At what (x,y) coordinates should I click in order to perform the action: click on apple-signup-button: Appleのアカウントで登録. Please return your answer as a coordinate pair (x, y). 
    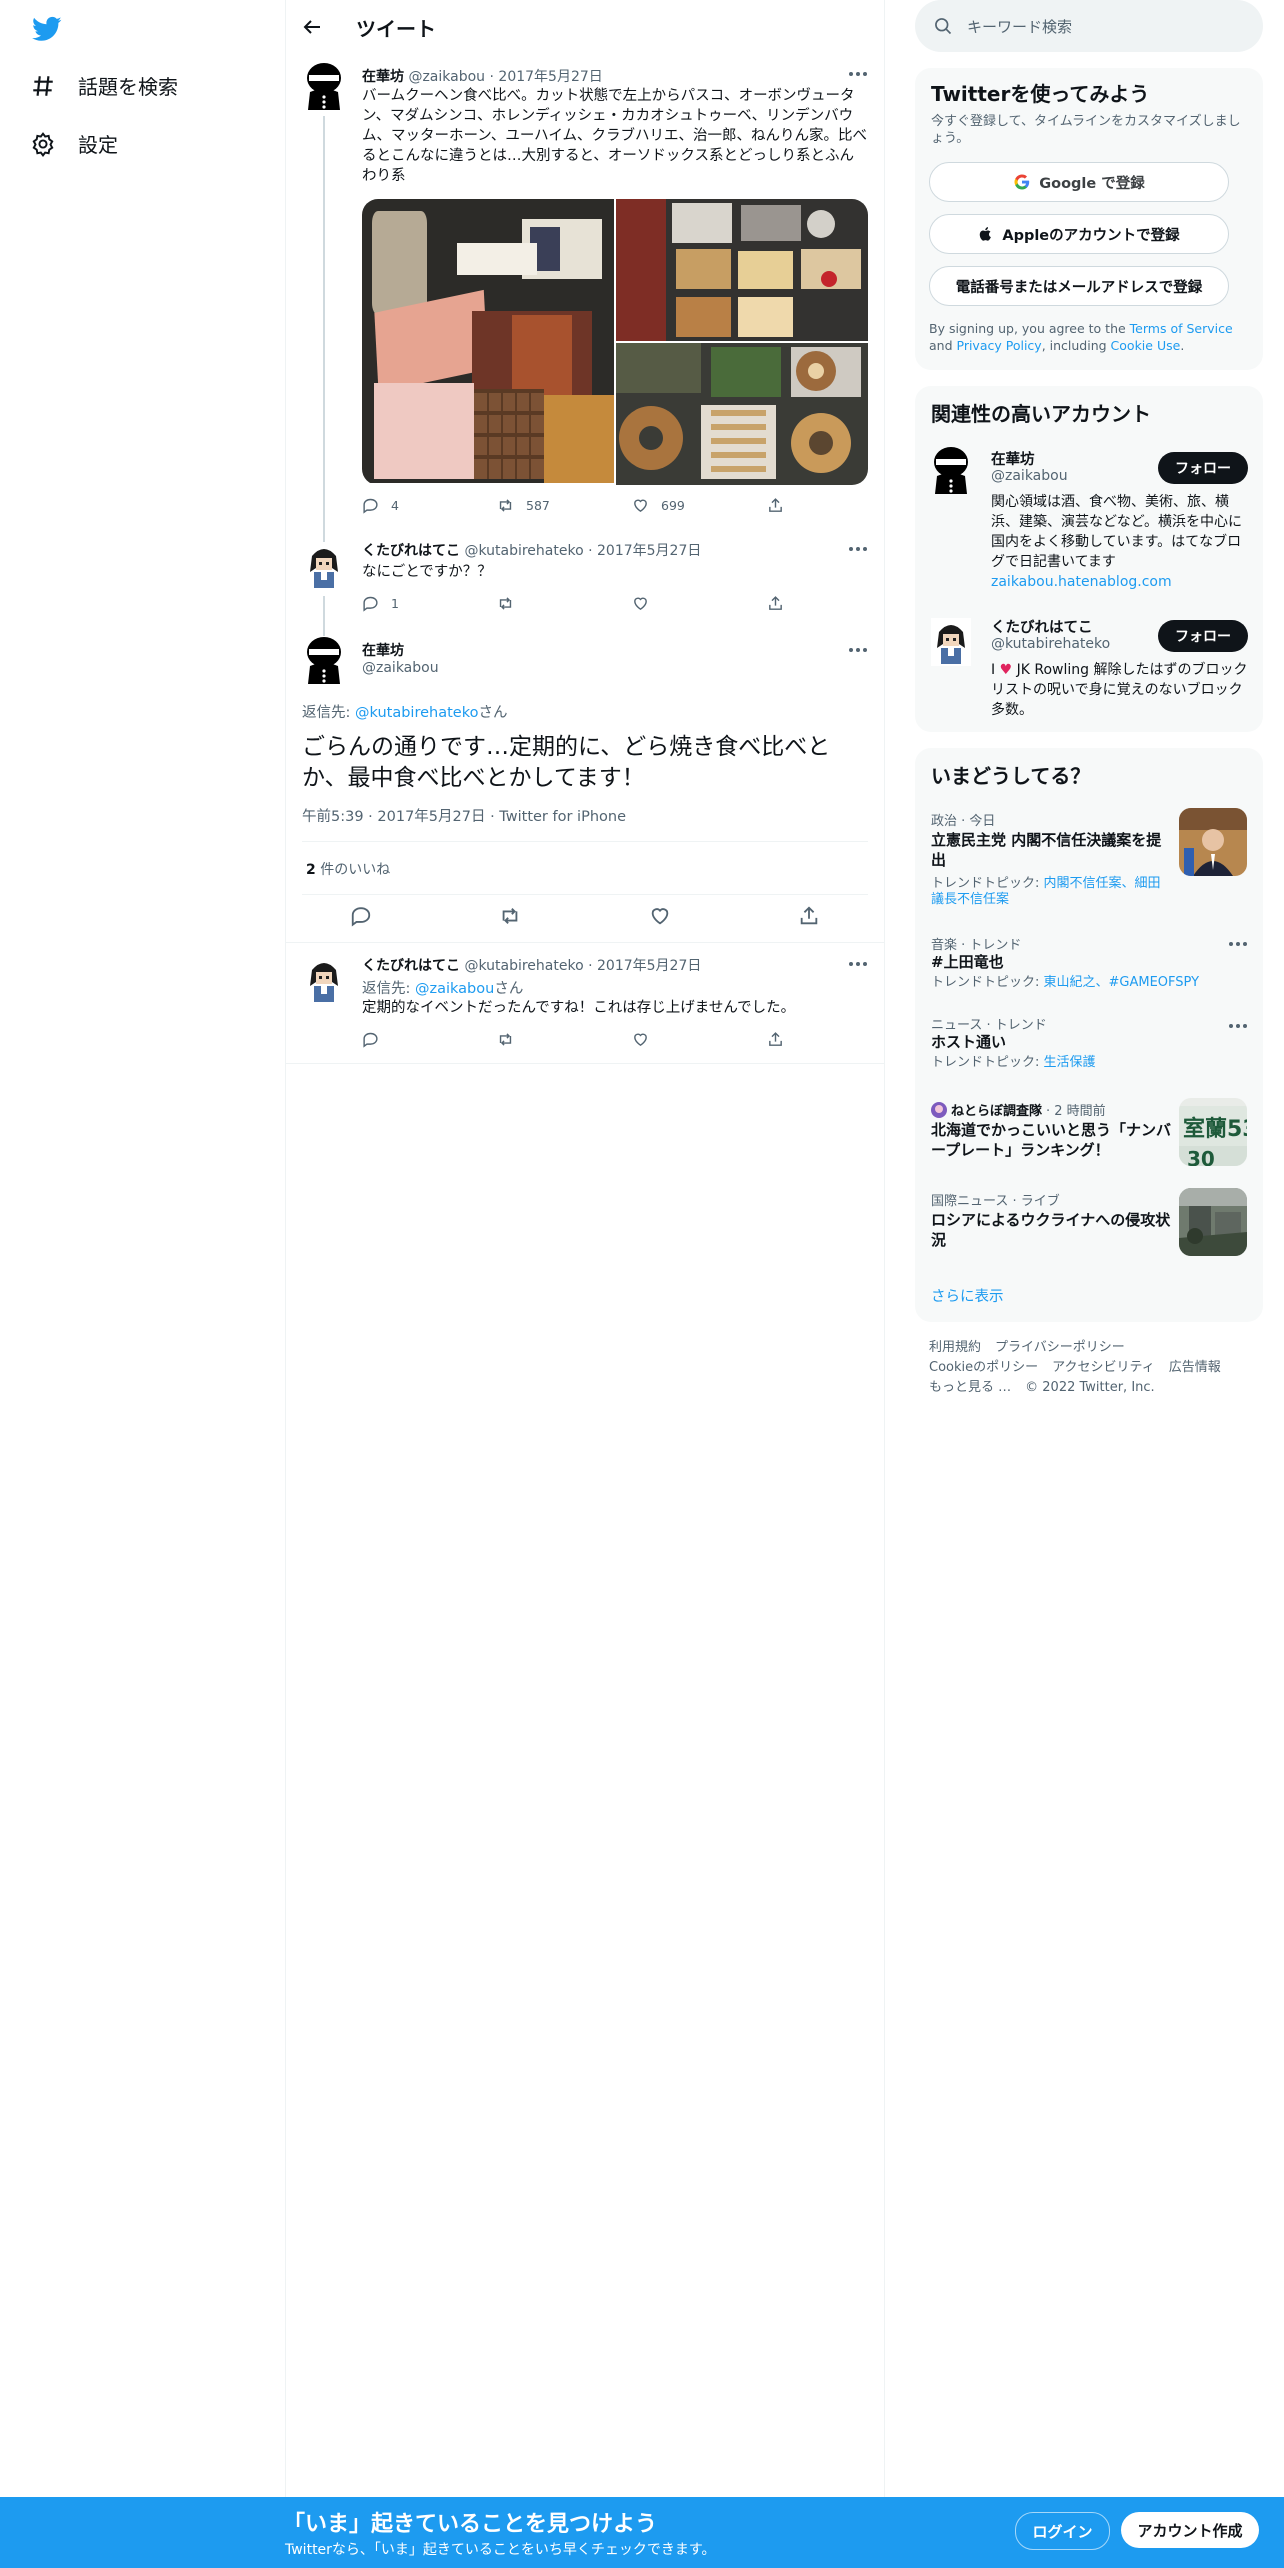
    Looking at the image, I should click on (1079, 234).